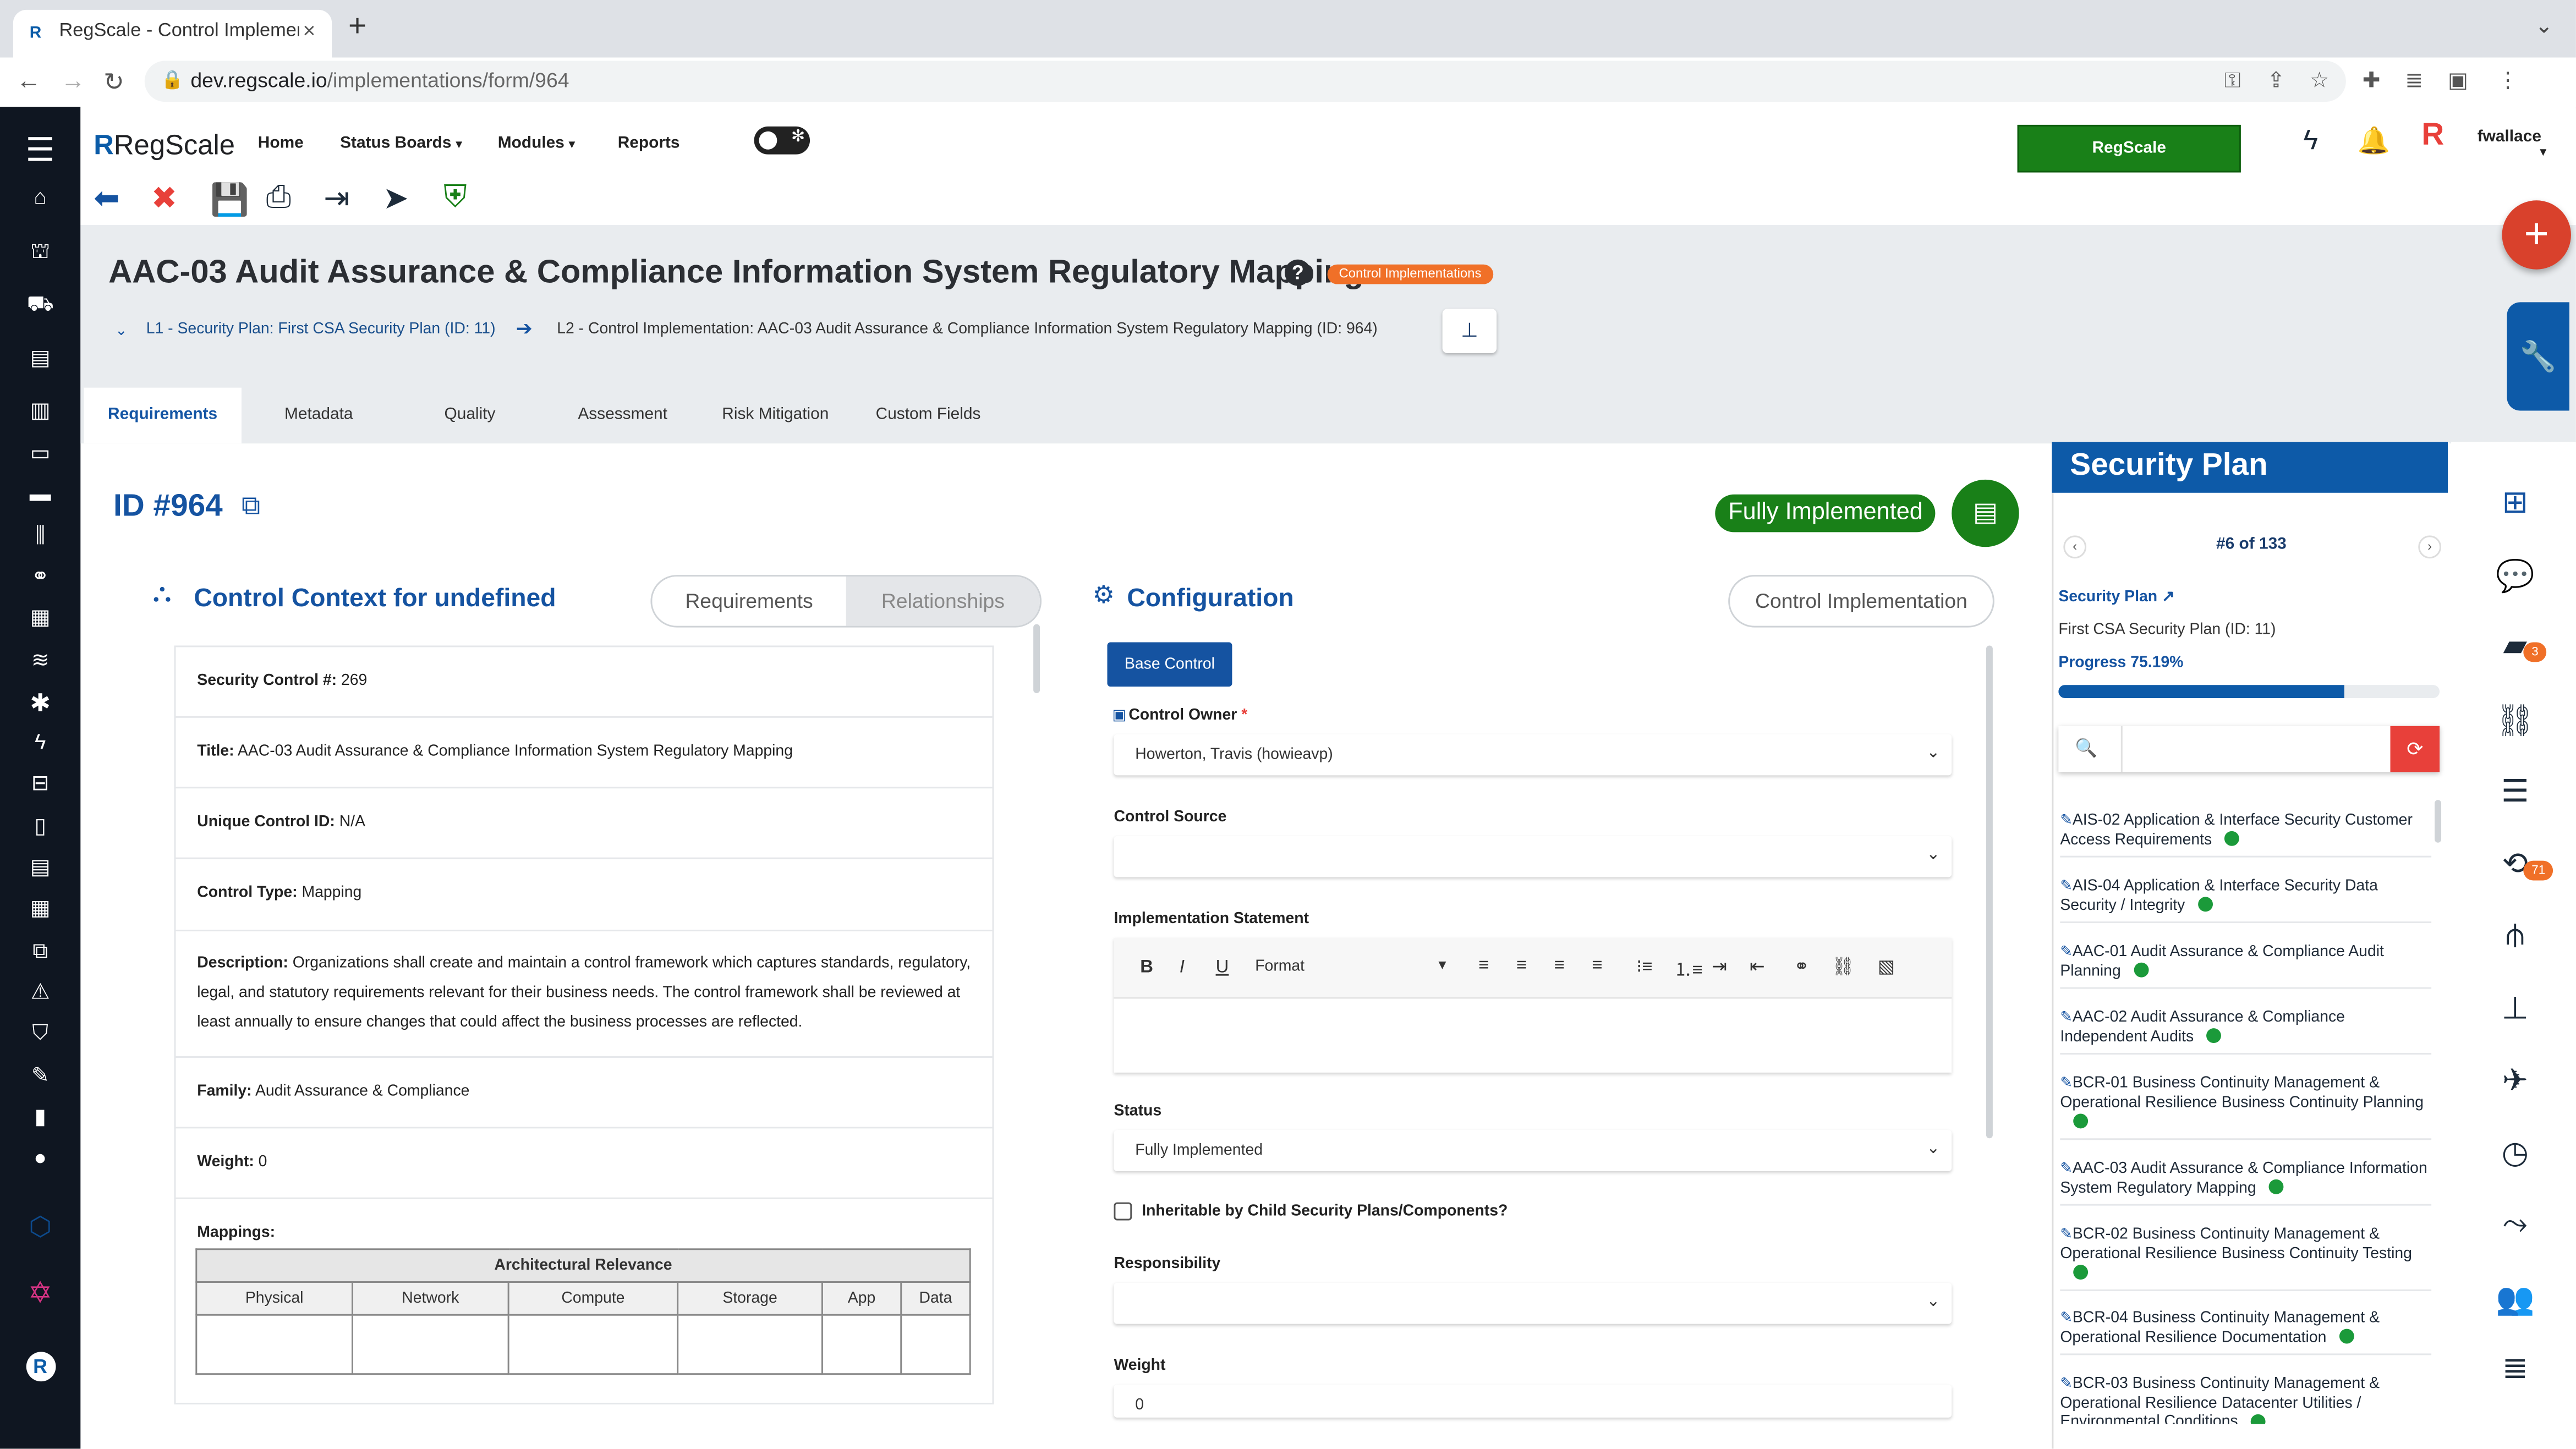 The height and width of the screenshot is (1449, 2576). I want to click on user-avatar: R, so click(2443, 139).